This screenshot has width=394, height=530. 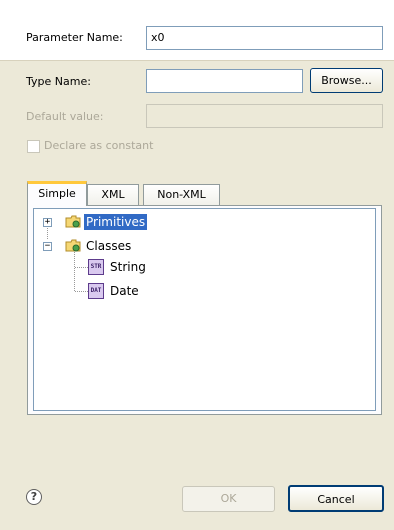 What do you see at coordinates (96, 267) in the screenshot?
I see `string-type-icon: STR` at bounding box center [96, 267].